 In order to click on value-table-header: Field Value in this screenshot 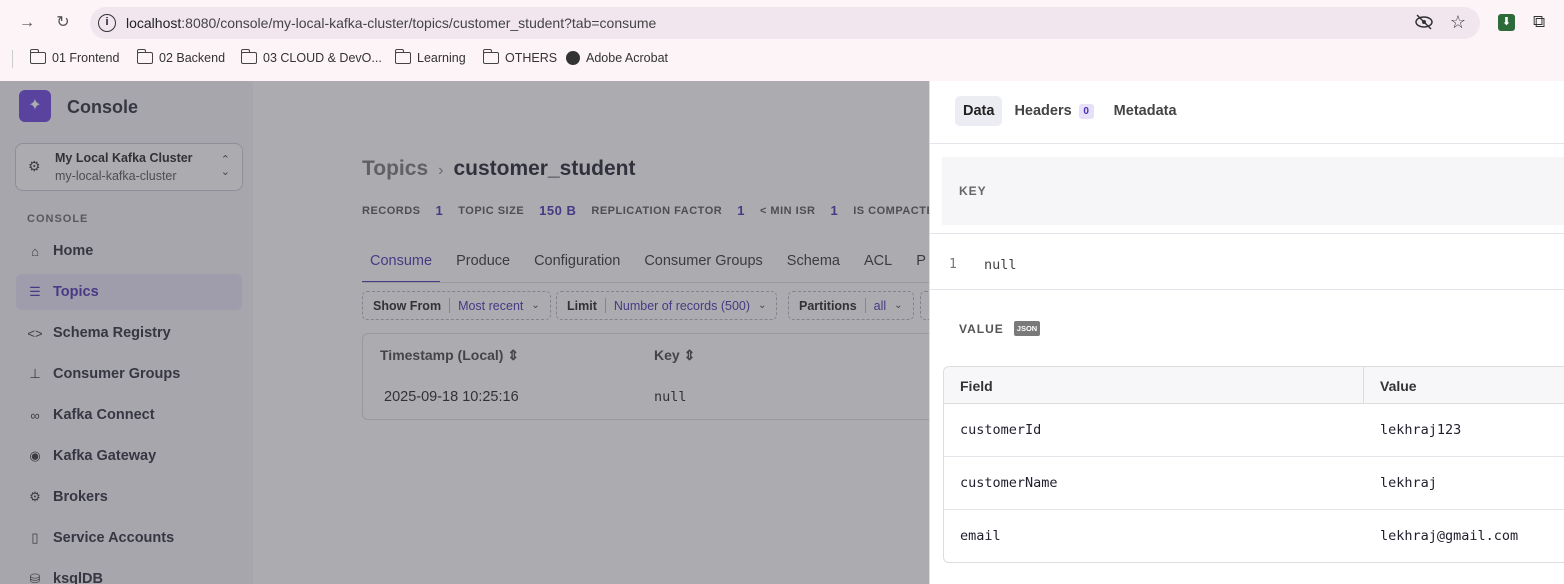, I will do `click(1254, 385)`.